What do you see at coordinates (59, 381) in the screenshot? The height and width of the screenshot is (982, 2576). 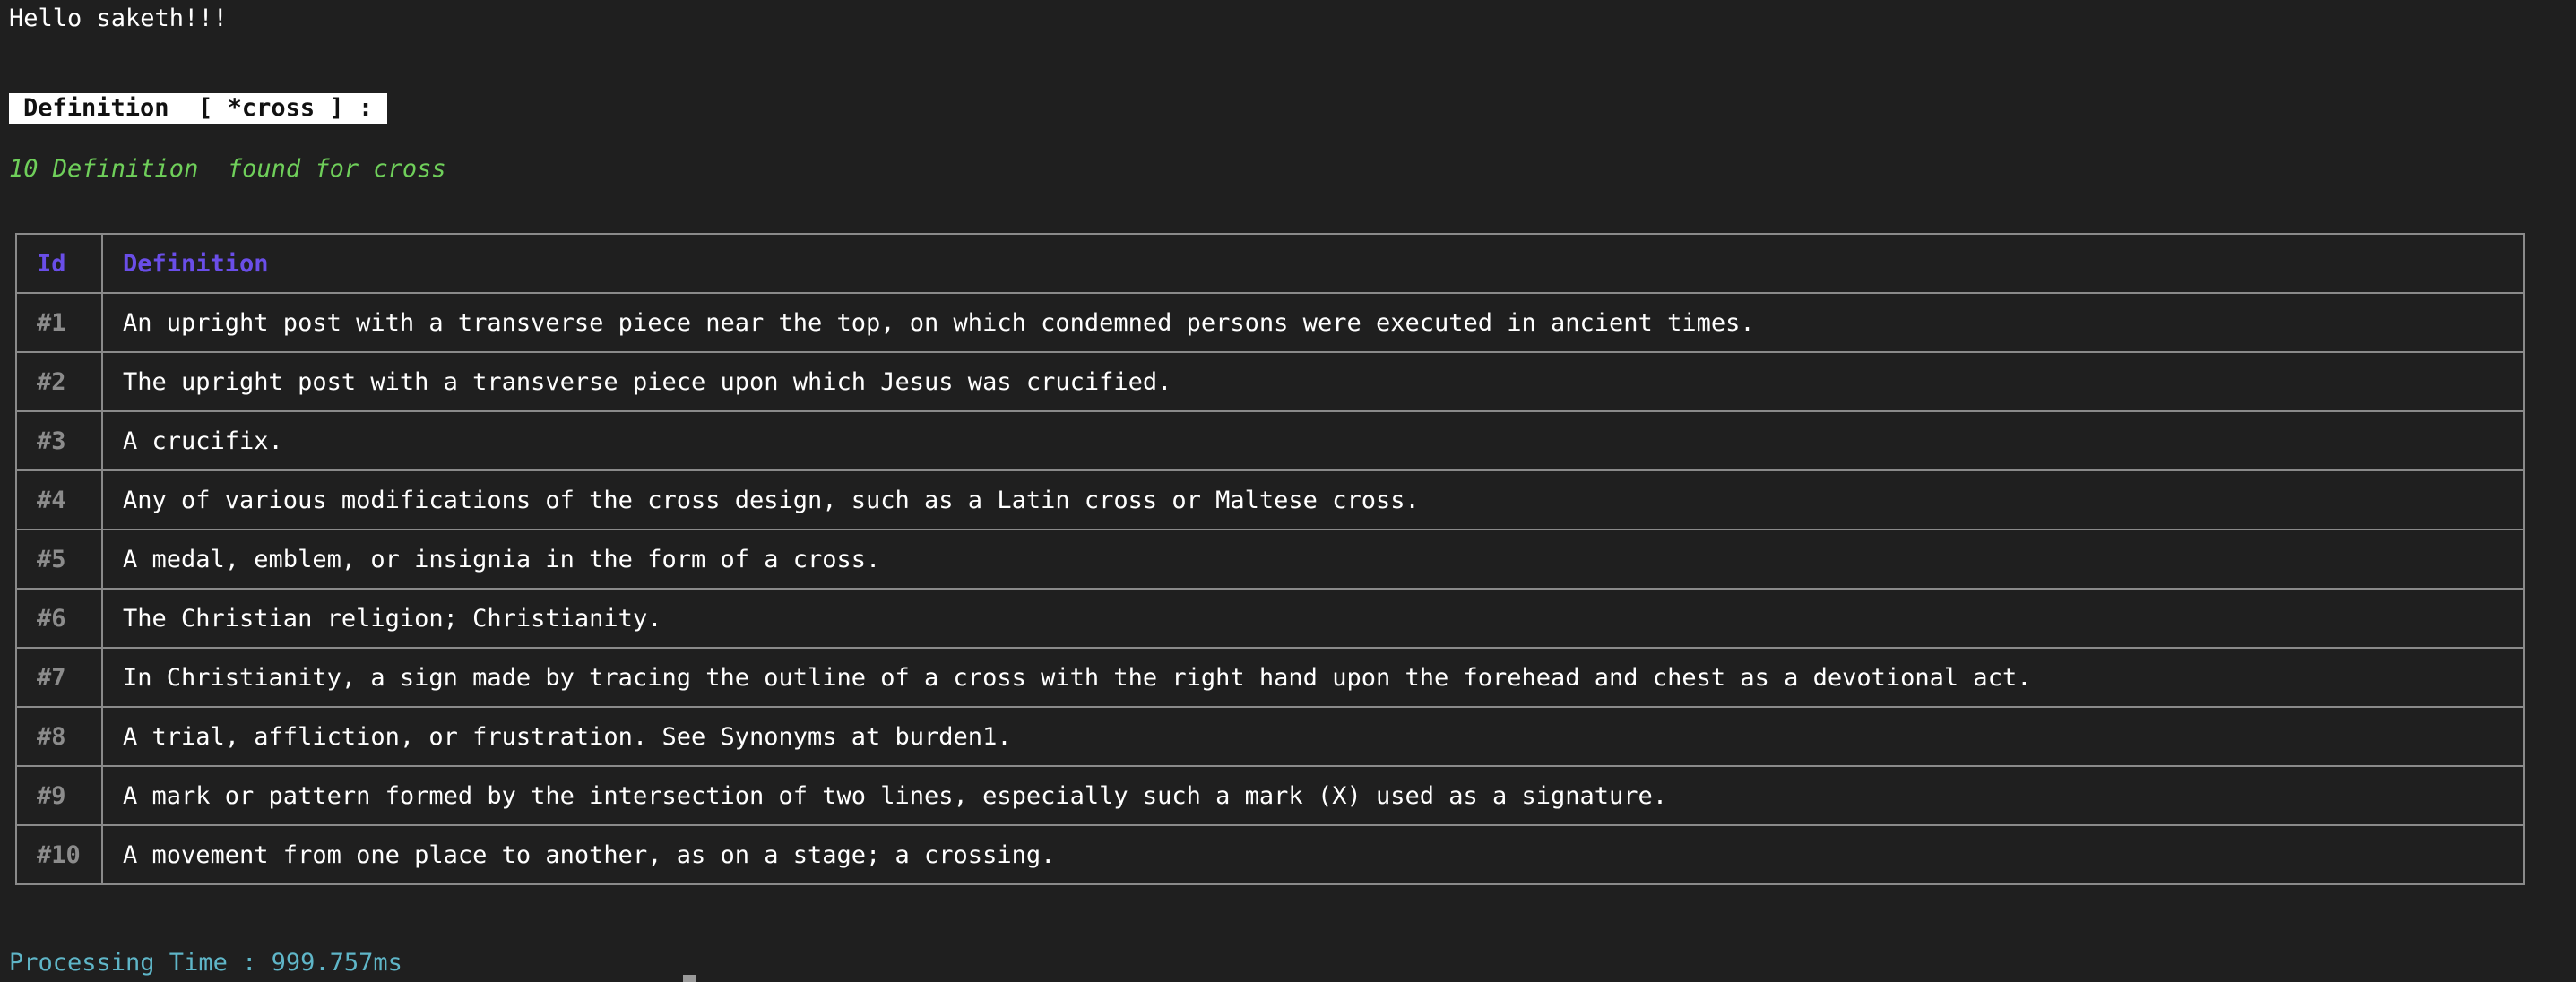 I see `row-id: #2` at bounding box center [59, 381].